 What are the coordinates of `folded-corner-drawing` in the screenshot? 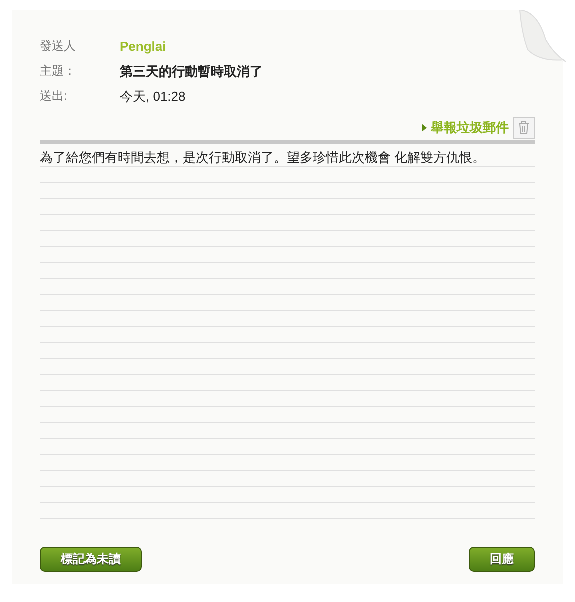 It's located at (542, 36).